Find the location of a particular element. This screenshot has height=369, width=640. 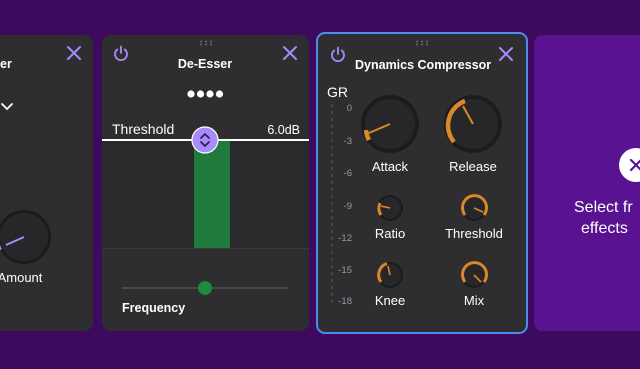

ratio-knob is located at coordinates (390, 208).